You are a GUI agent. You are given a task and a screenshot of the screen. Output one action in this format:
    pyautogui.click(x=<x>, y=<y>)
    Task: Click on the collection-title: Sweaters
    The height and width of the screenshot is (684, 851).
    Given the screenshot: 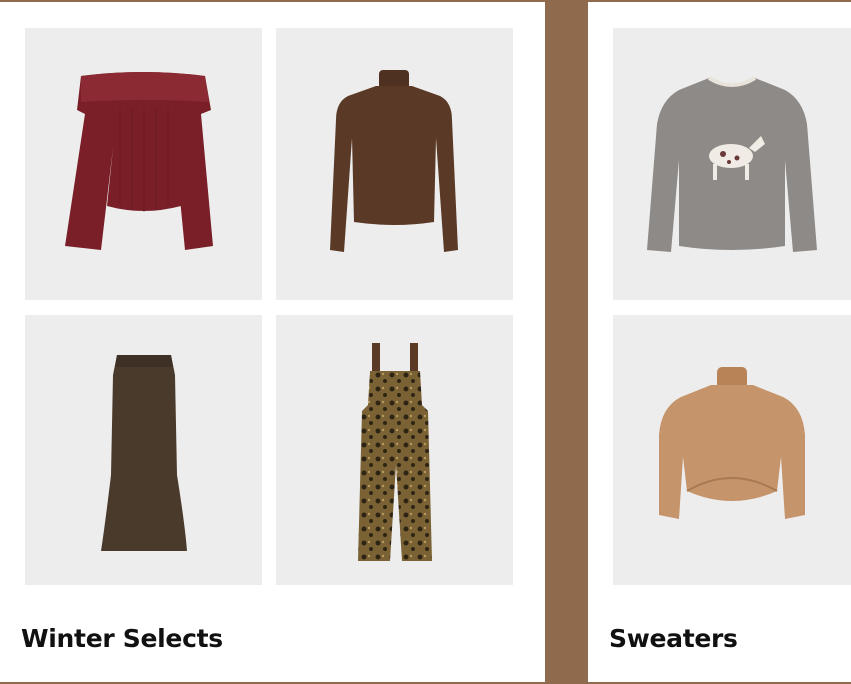 What is the action you would take?
    pyautogui.click(x=673, y=638)
    